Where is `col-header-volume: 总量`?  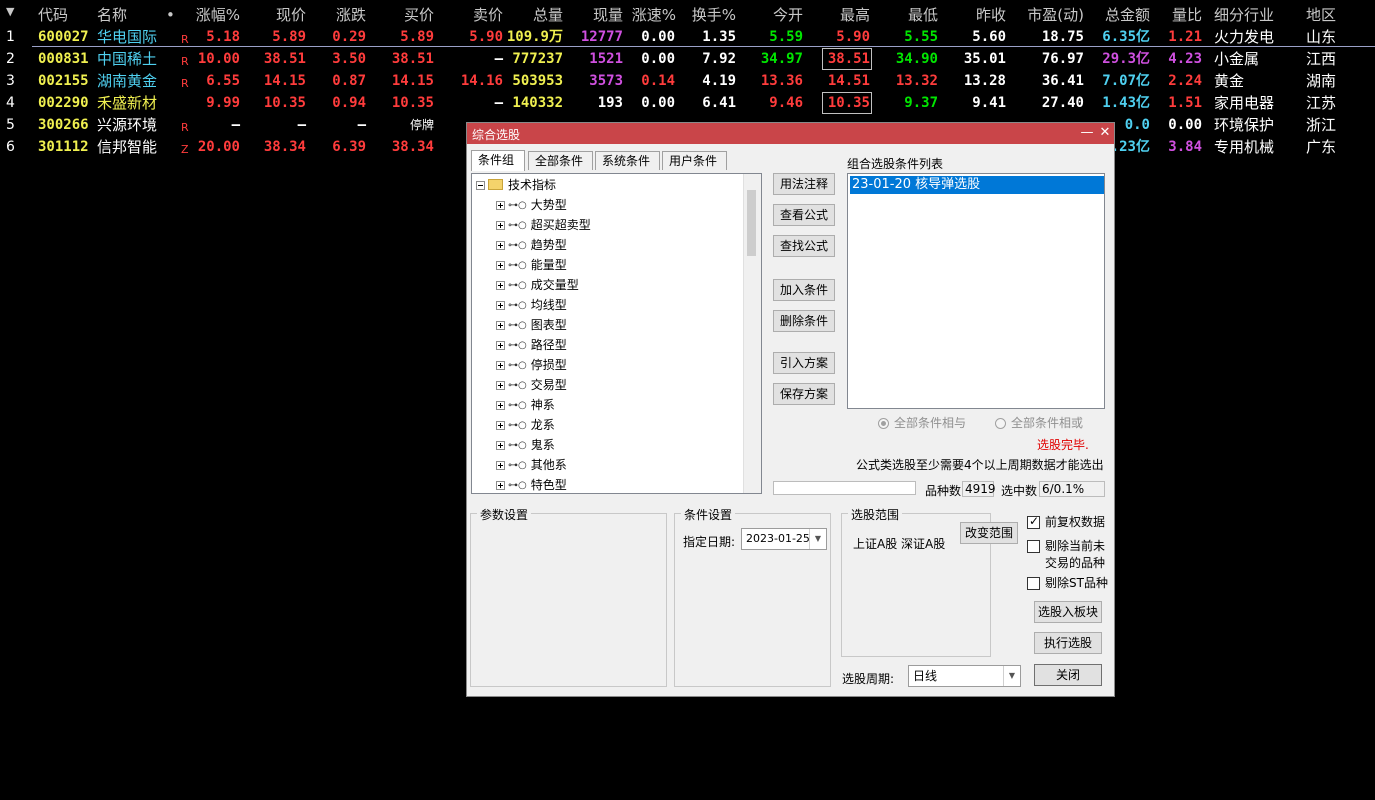 col-header-volume: 总量 is located at coordinates (539, 15).